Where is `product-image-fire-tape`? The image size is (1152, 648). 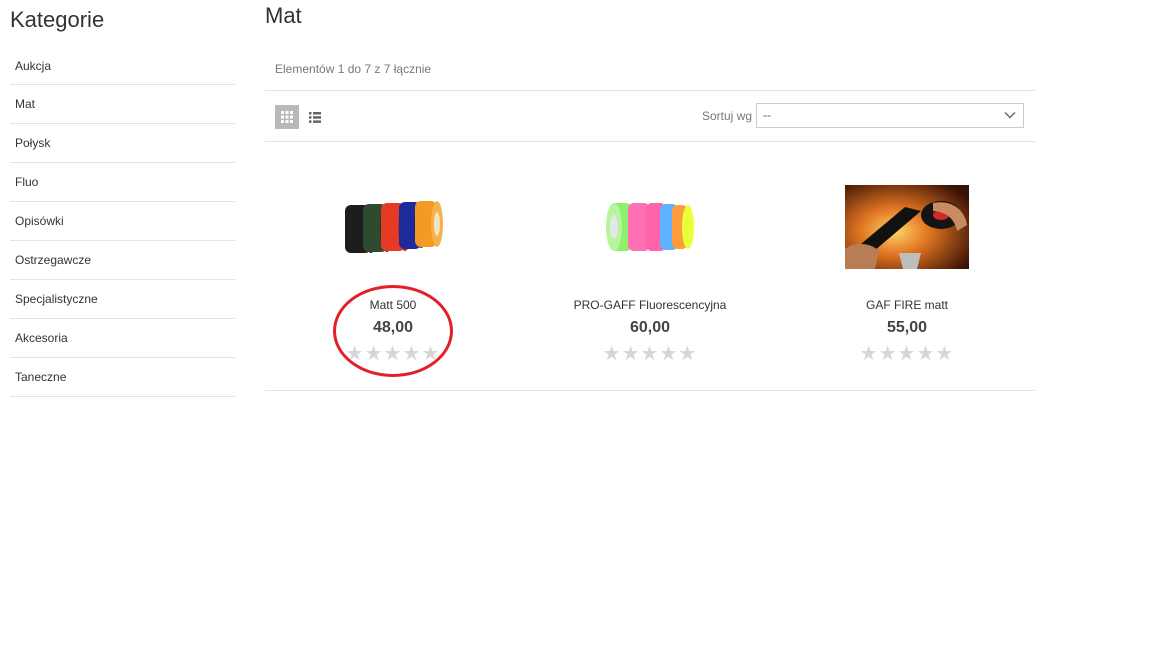
product-image-fire-tape is located at coordinates (907, 227).